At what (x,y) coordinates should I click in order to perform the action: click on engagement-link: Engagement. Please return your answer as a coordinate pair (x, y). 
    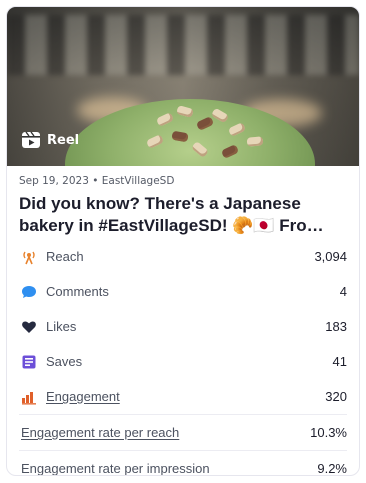
    Looking at the image, I should click on (83, 396).